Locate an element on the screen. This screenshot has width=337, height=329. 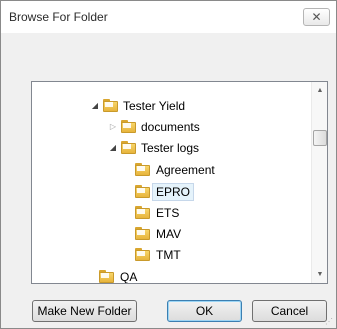
tree-item-label: EPRO is located at coordinates (173, 192).